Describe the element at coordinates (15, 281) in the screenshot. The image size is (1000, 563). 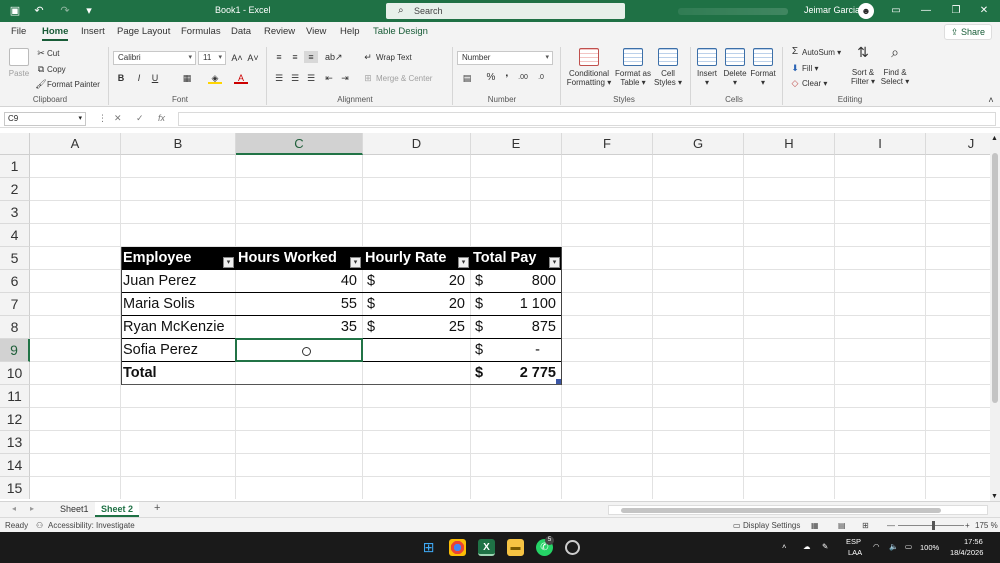
I see `row-header-6: 6` at that location.